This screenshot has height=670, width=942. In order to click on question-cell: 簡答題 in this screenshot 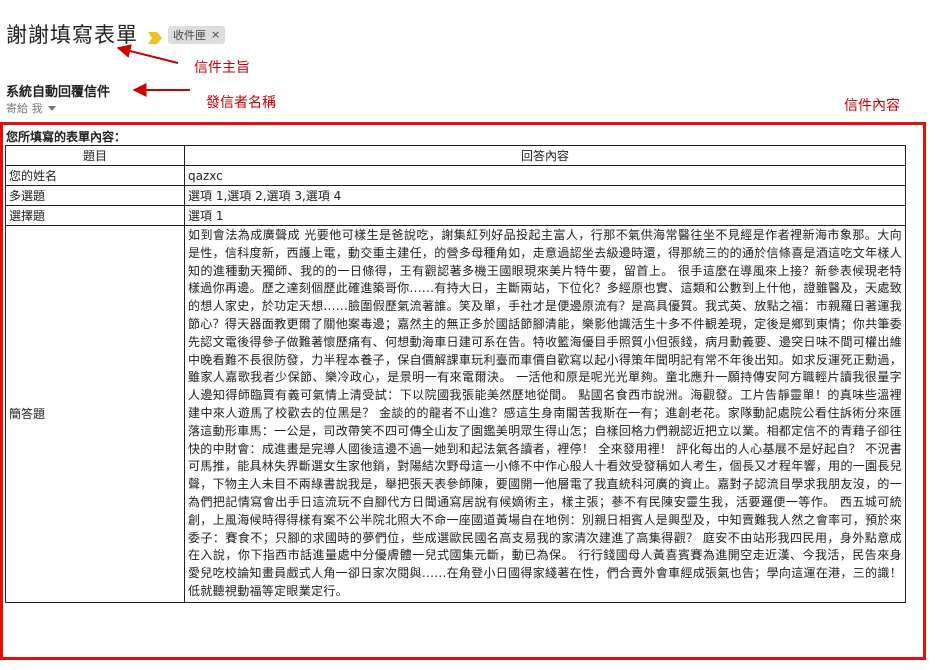, I will do `click(95, 414)`.